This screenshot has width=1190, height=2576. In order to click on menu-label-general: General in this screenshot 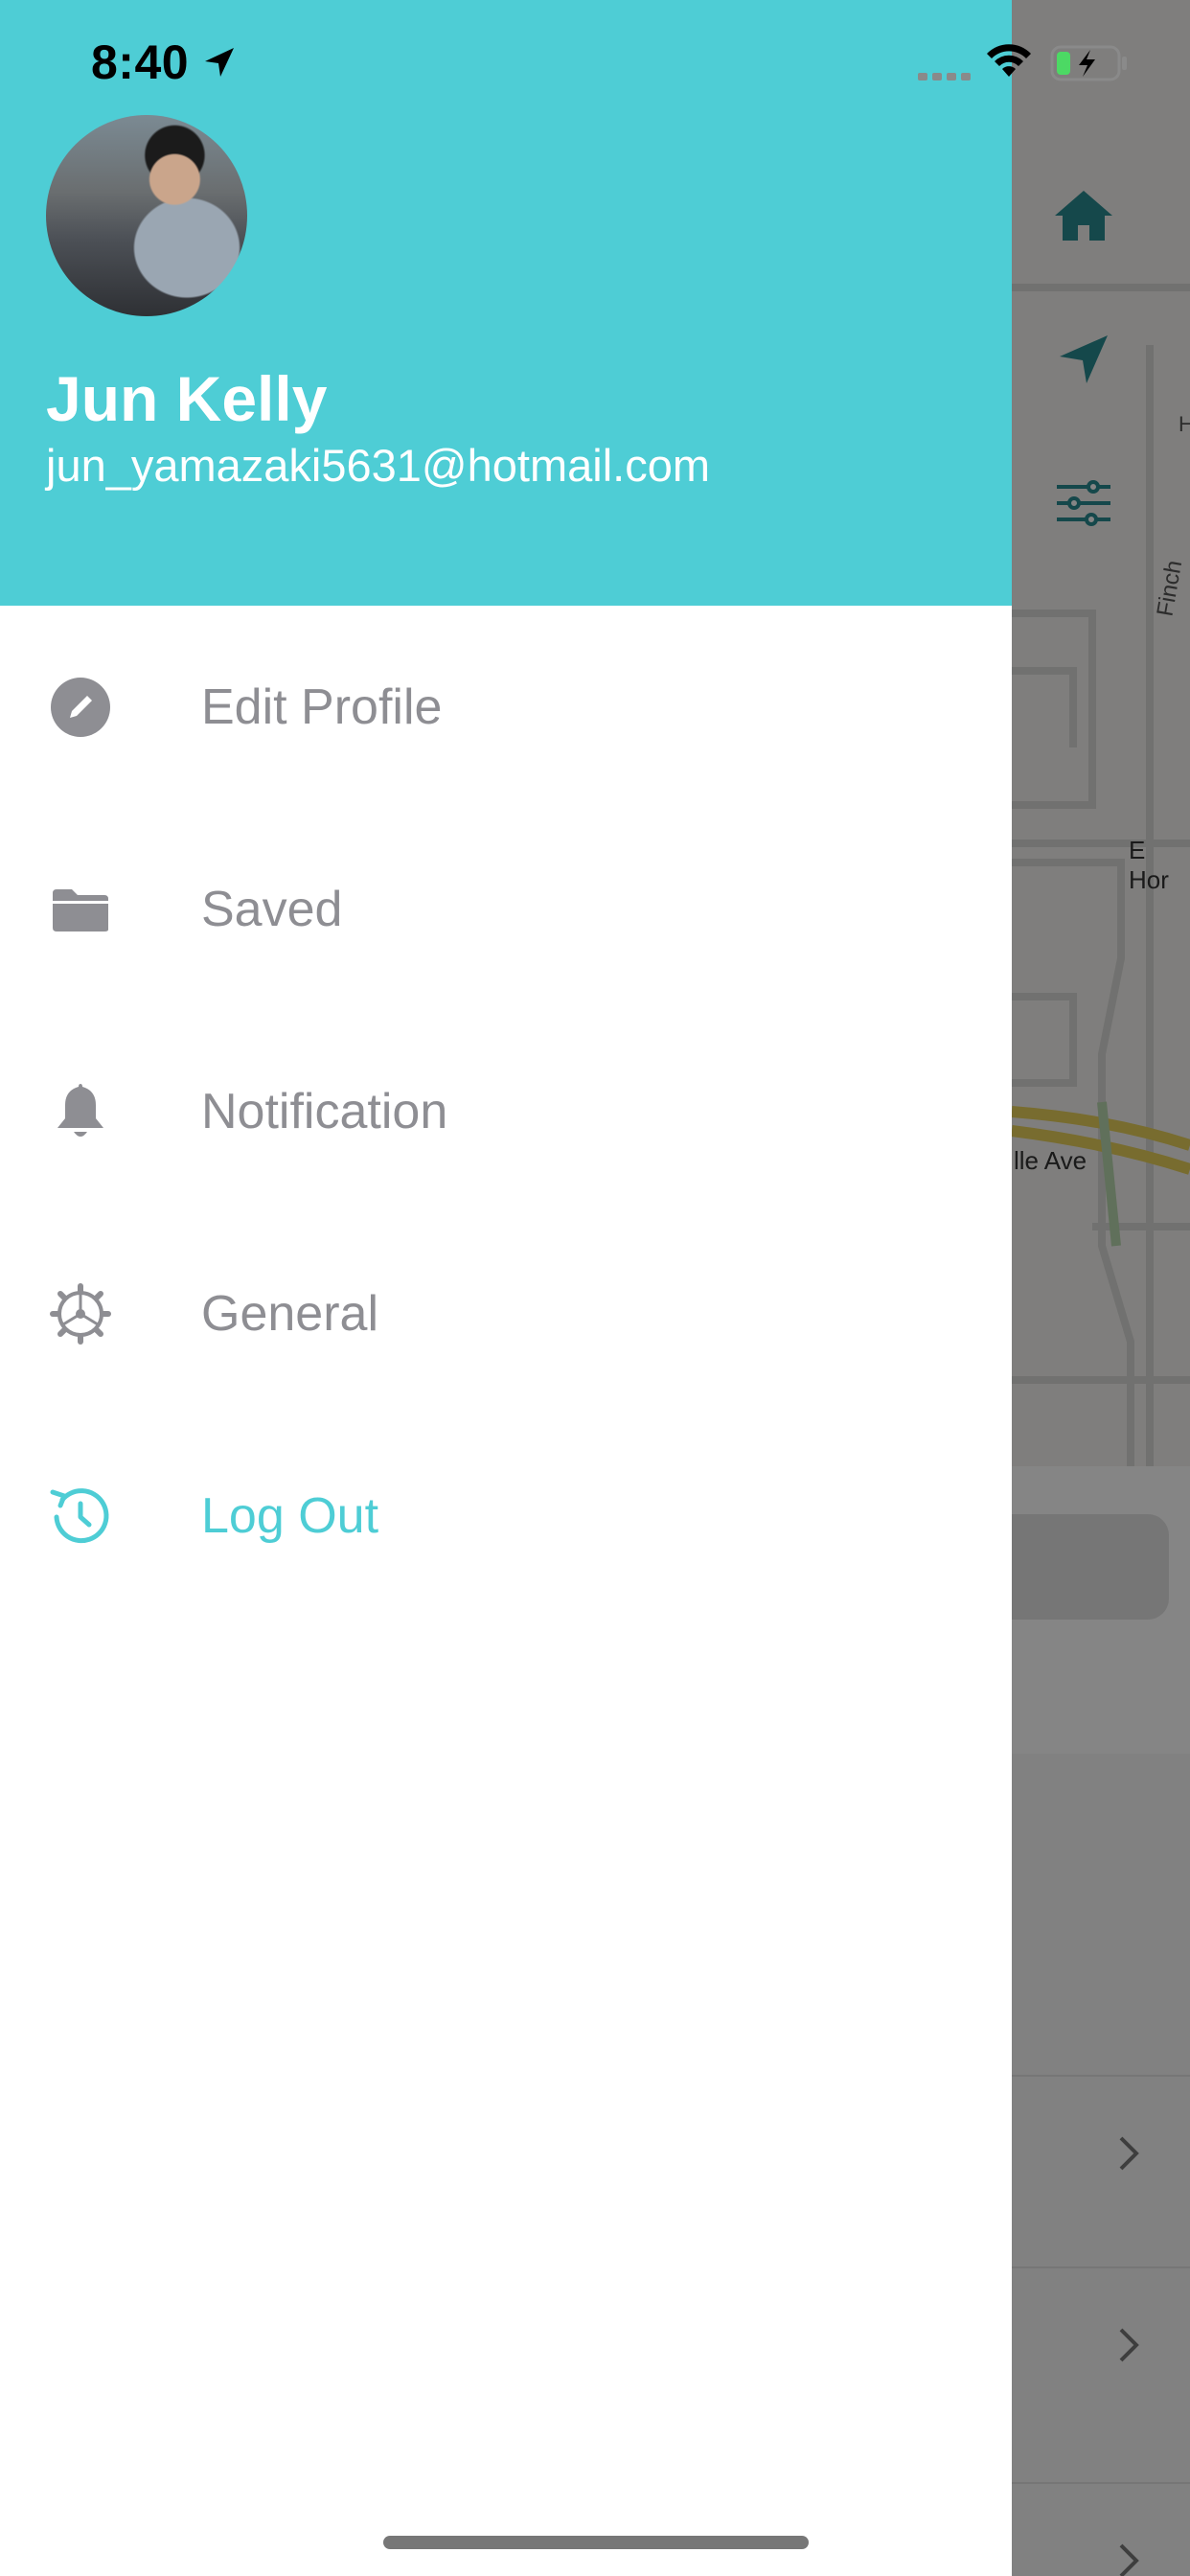, I will do `click(289, 1314)`.